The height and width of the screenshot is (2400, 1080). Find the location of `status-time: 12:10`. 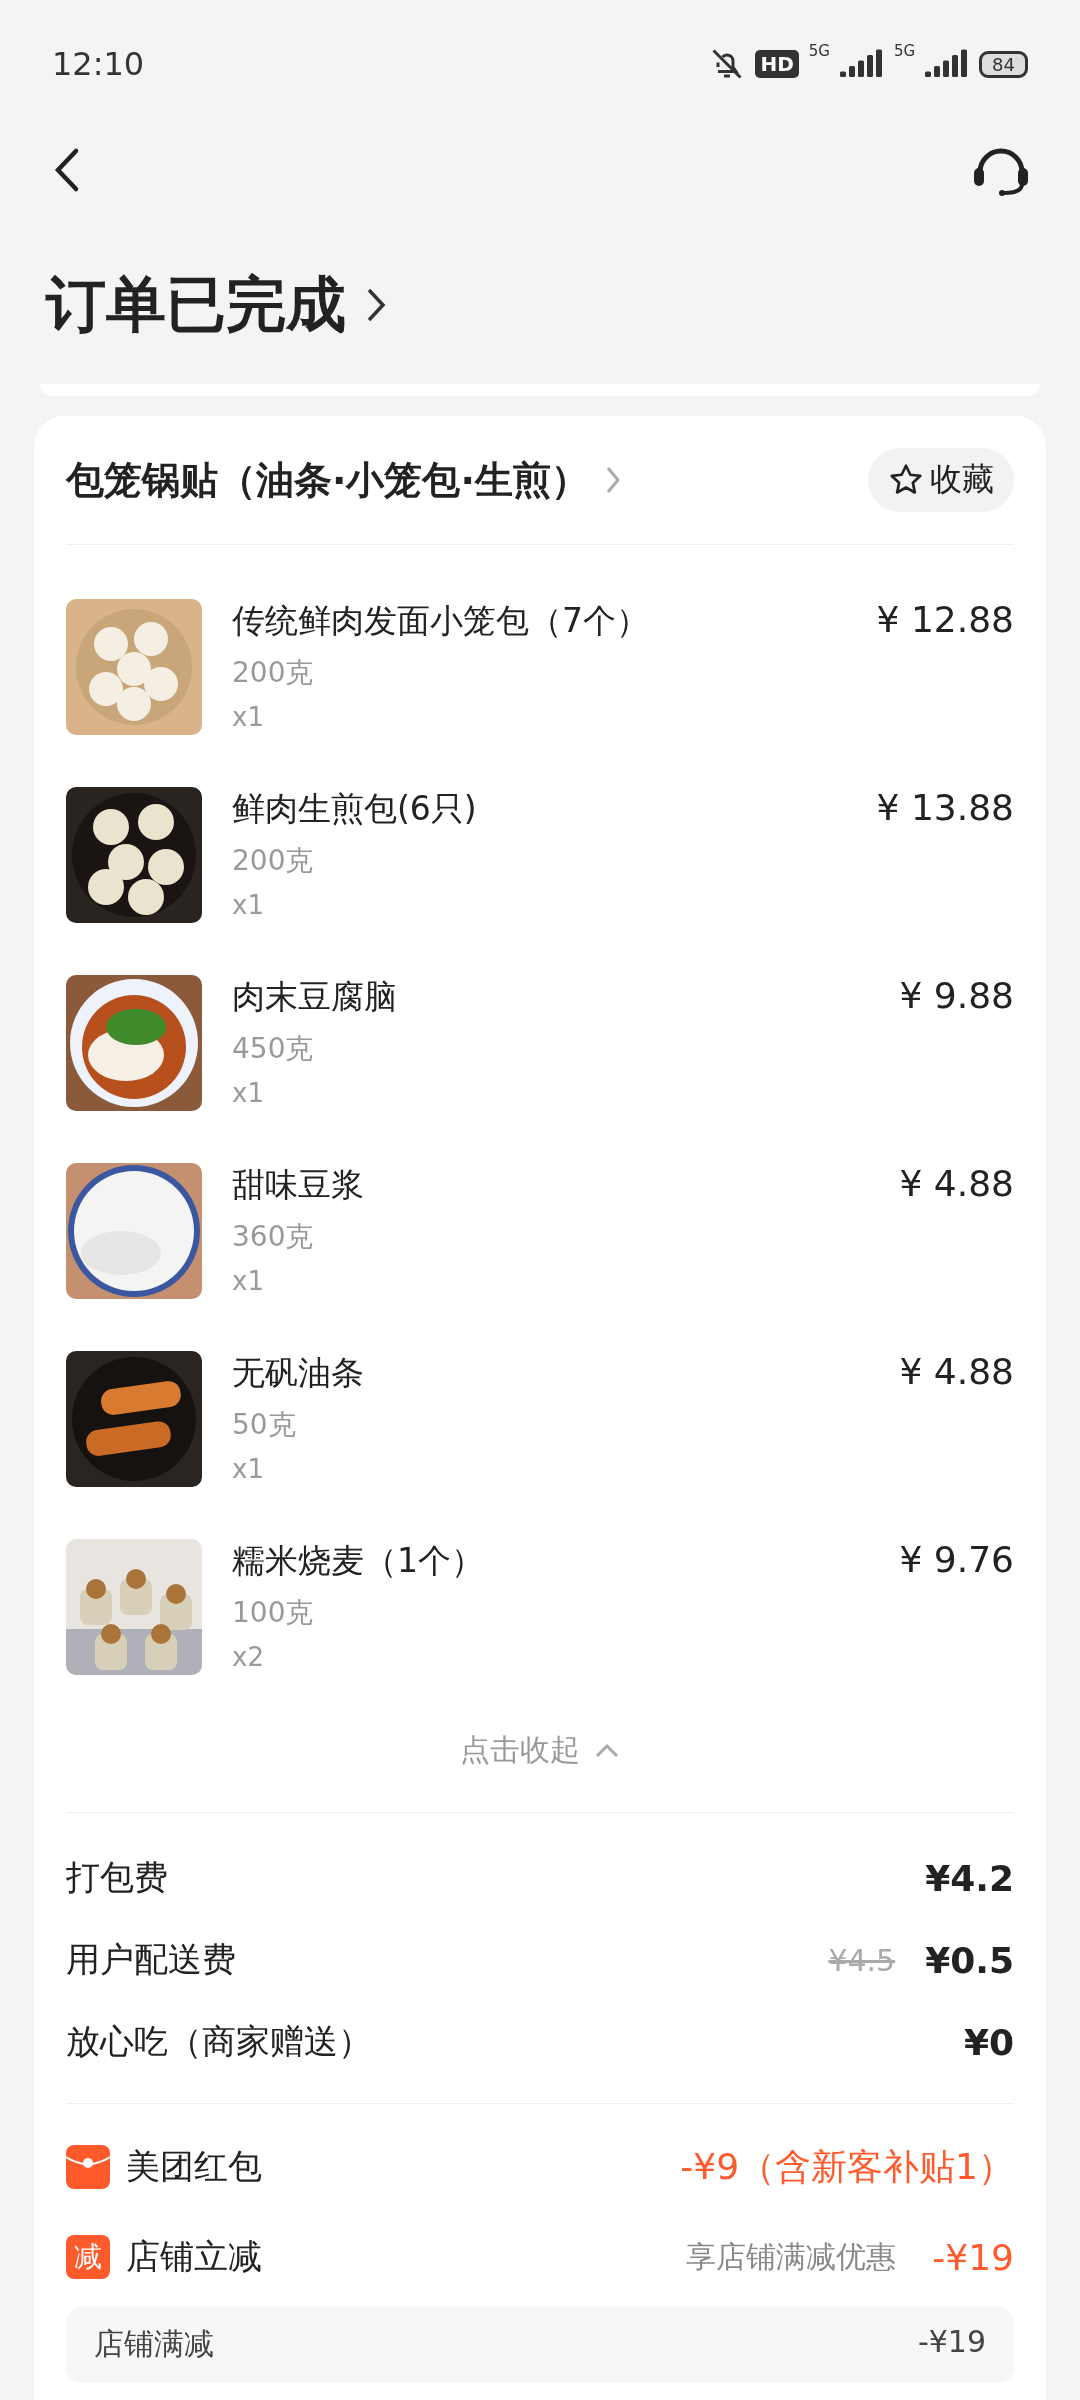

status-time: 12:10 is located at coordinates (98, 64).